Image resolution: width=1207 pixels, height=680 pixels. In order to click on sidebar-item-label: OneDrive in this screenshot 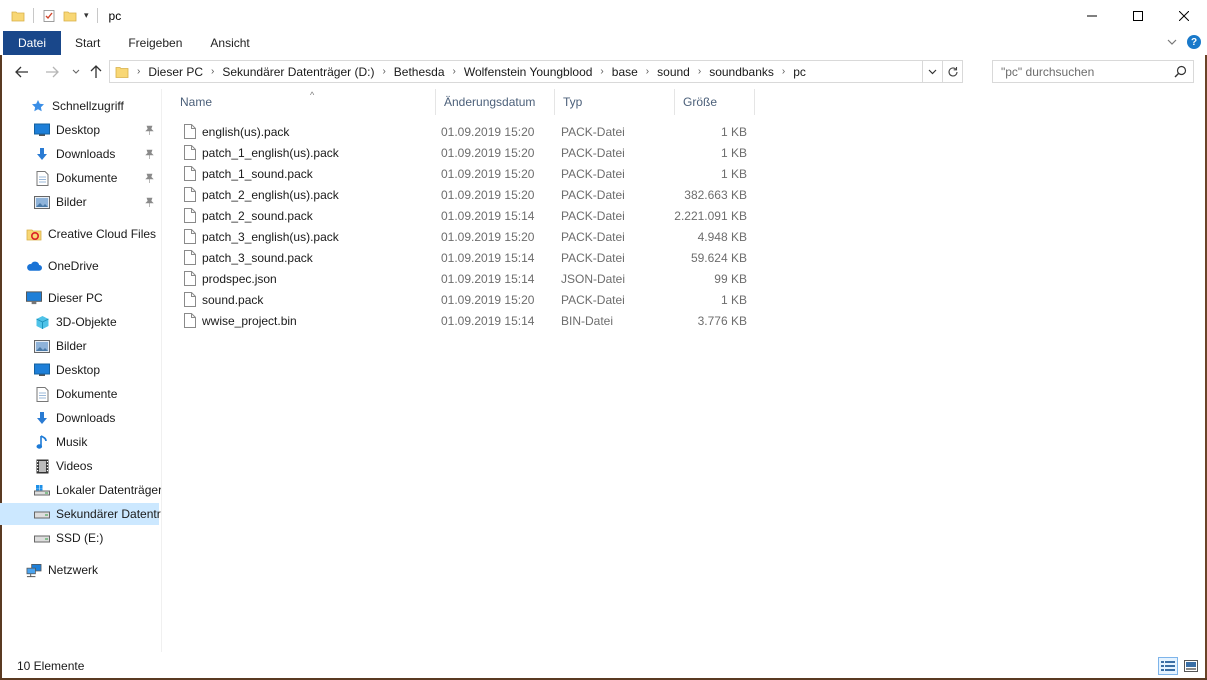, I will do `click(73, 266)`.